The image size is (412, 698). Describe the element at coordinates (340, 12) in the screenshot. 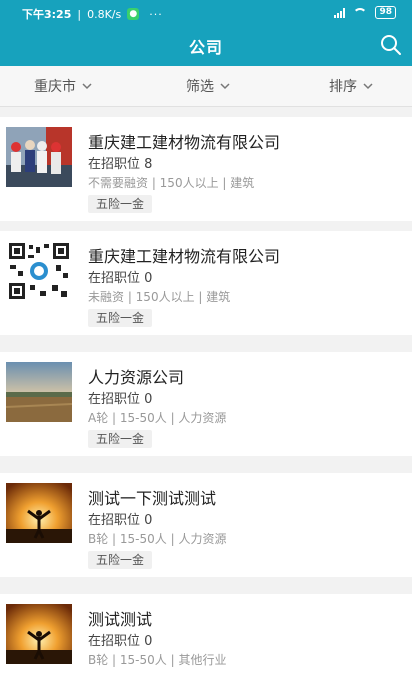

I see `signal-icon` at that location.